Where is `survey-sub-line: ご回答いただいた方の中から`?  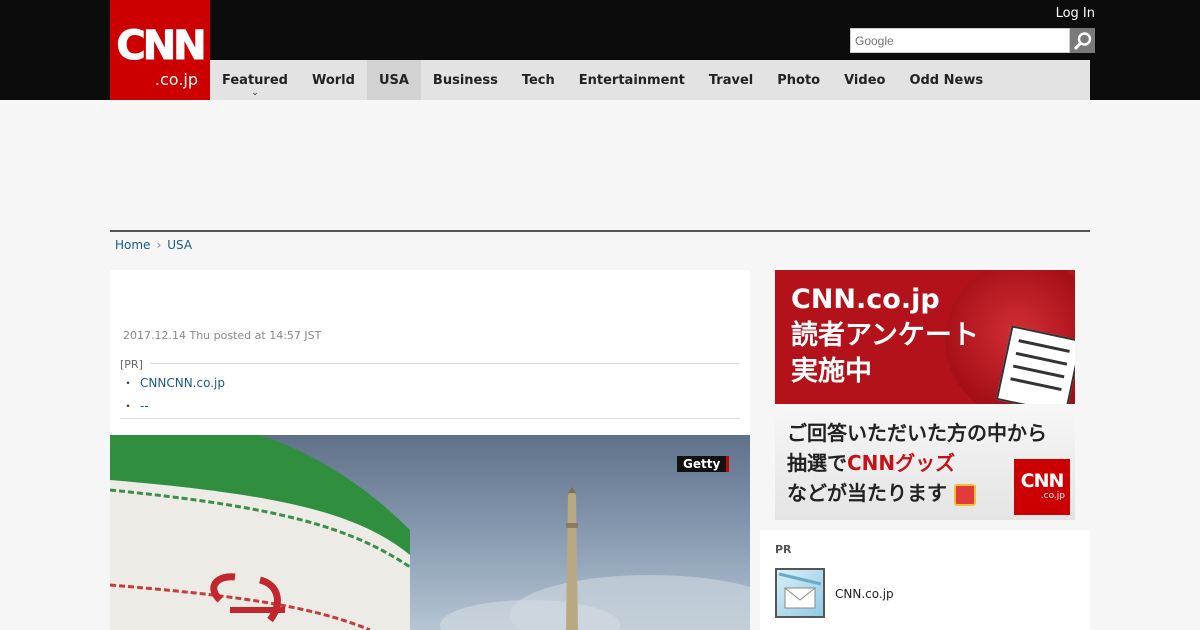
survey-sub-line: ご回答いただいた方の中から is located at coordinates (917, 433).